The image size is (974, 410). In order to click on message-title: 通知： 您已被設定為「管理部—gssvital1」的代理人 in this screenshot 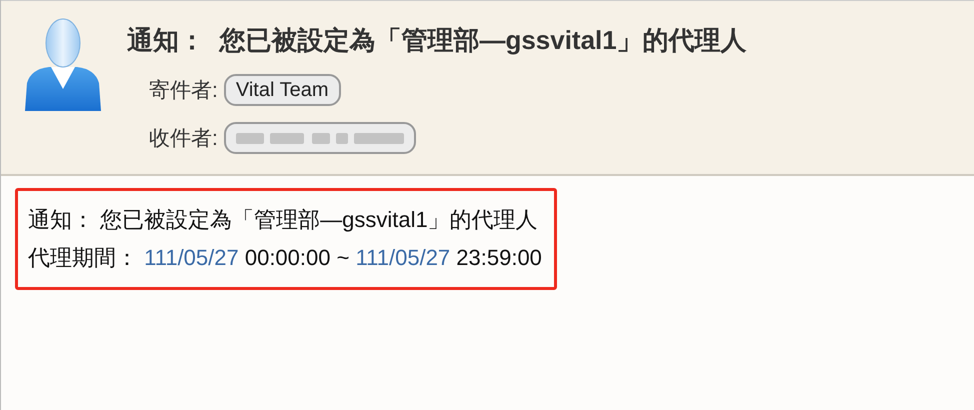, I will do `click(437, 40)`.